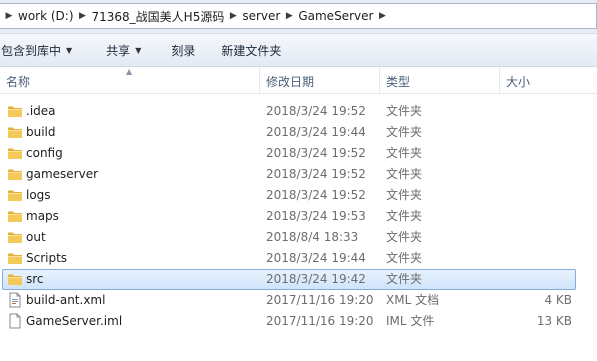 This screenshot has height=361, width=597. Describe the element at coordinates (66, 300) in the screenshot. I see `file-name: build-ant.xml` at that location.